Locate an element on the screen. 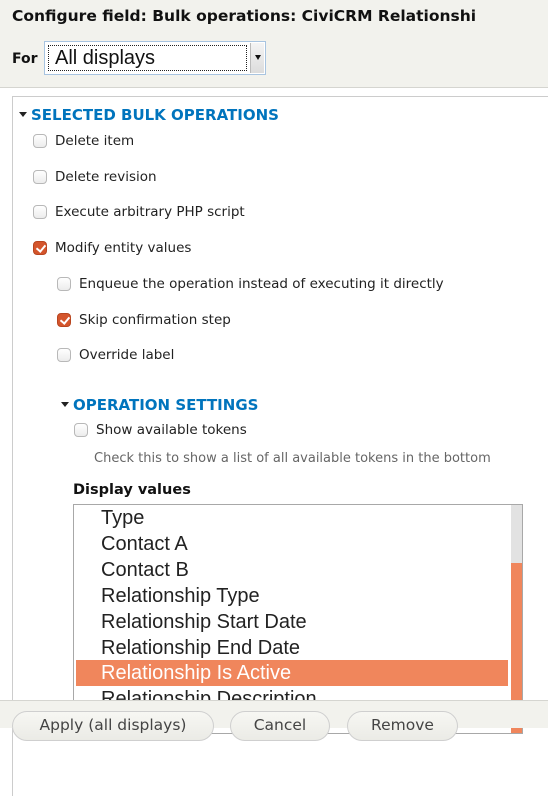 The width and height of the screenshot is (548, 796). for-display-select-value: All displays is located at coordinates (147, 58).